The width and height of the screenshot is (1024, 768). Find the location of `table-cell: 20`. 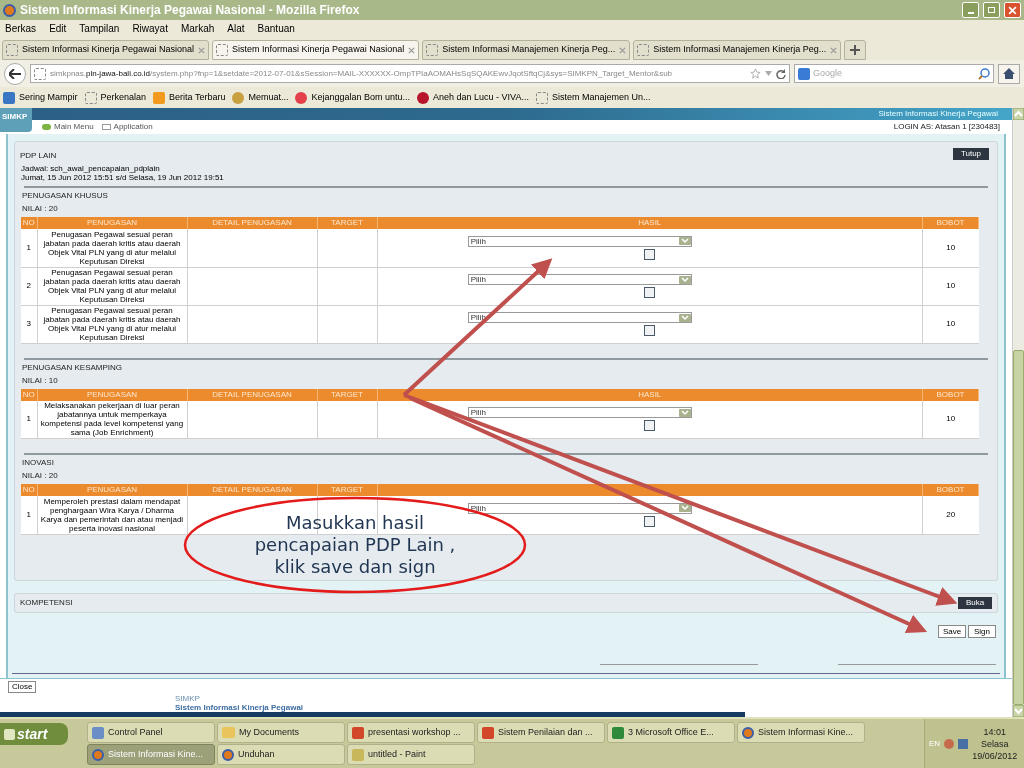

table-cell: 20 is located at coordinates (950, 515).